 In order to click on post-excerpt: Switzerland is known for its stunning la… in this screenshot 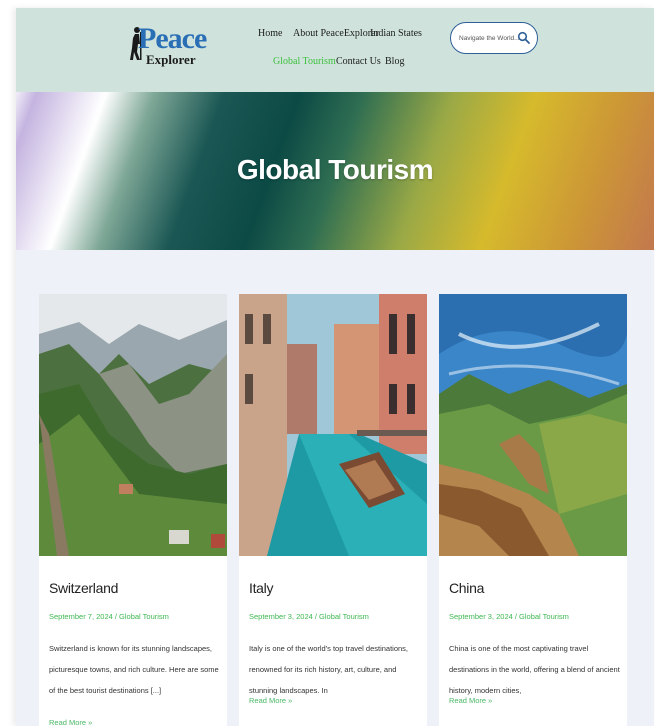, I will do `click(134, 669)`.